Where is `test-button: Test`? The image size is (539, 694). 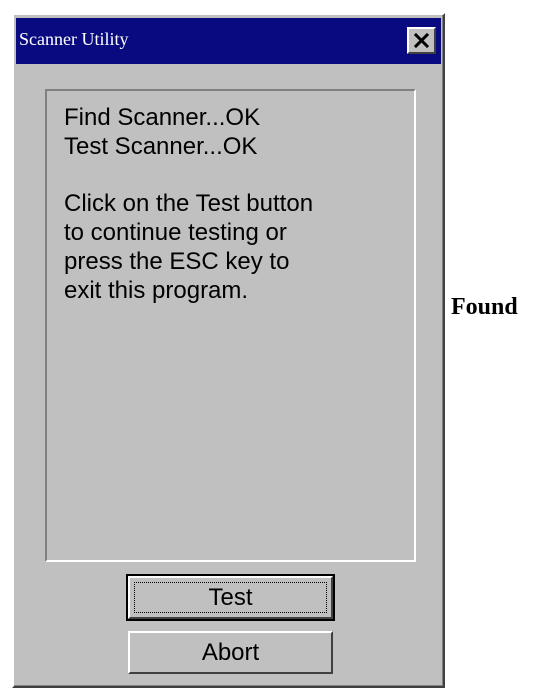 test-button: Test is located at coordinates (230, 597).